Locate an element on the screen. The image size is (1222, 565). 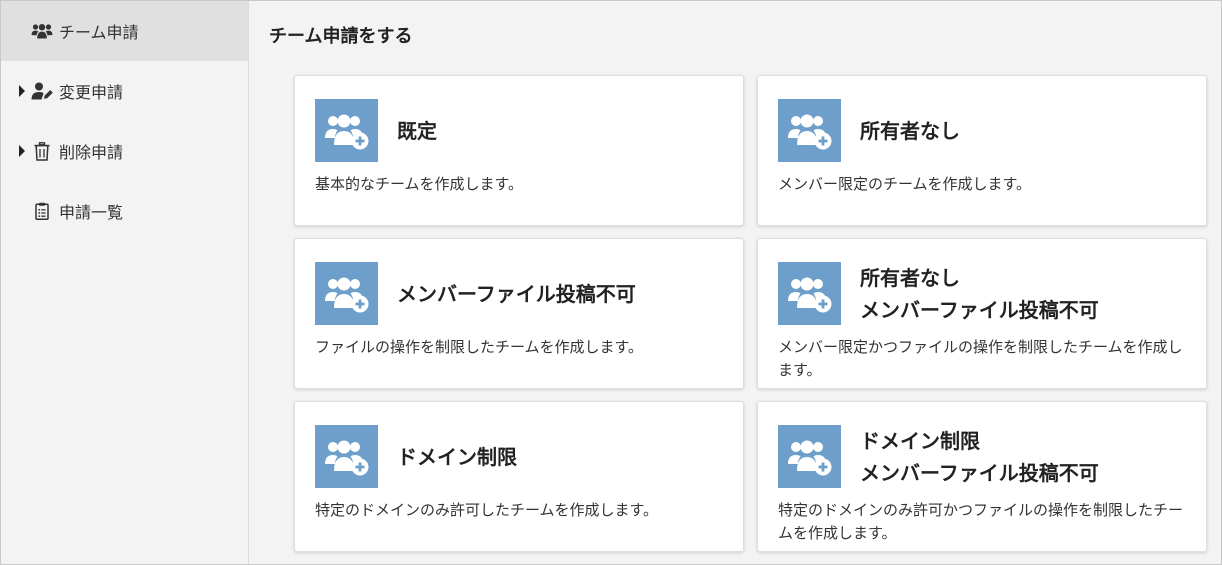
sidebar-item-change-request: 変更申請 is located at coordinates (124, 91).